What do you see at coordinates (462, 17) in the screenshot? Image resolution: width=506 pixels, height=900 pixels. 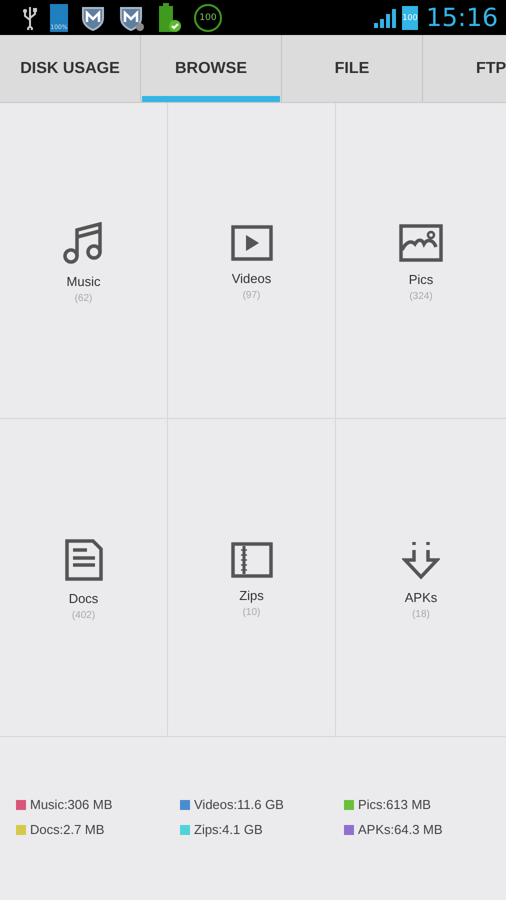 I see `clock-time: 15:16` at bounding box center [462, 17].